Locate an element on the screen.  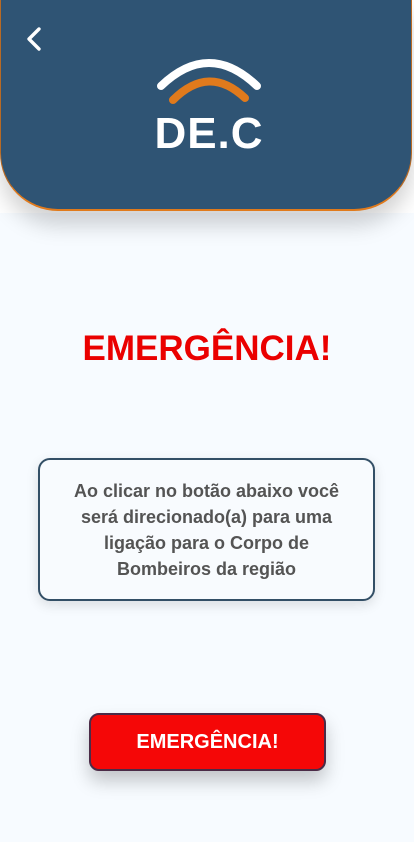
back-button is located at coordinates (35, 39).